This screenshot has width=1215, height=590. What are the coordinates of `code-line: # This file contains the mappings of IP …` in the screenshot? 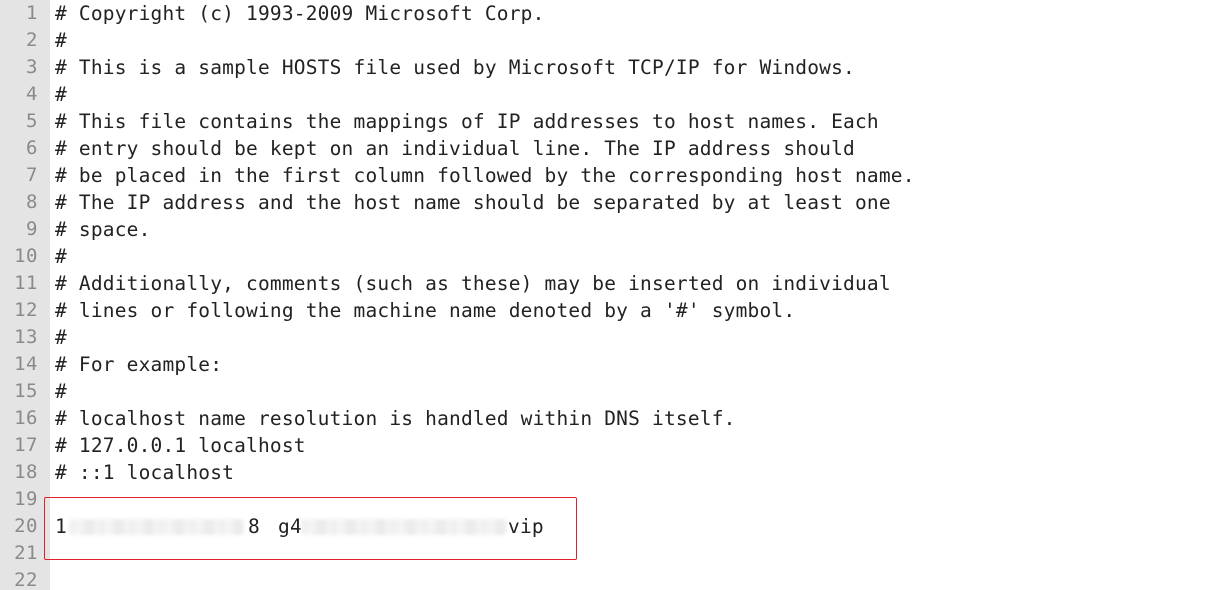 It's located at (467, 121).